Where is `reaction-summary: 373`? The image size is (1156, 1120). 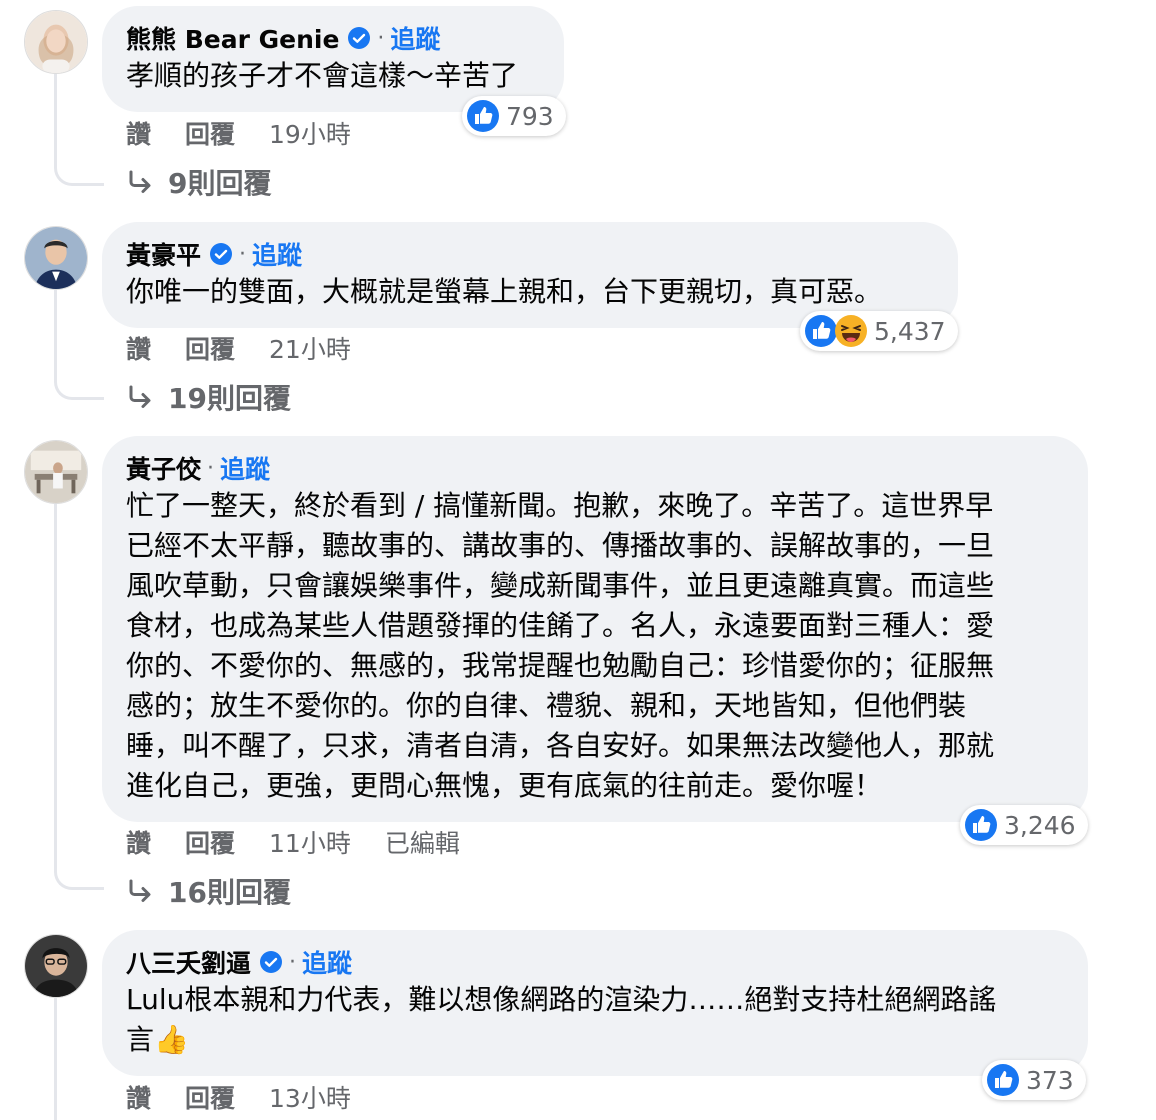
reaction-summary: 373 is located at coordinates (1034, 1080).